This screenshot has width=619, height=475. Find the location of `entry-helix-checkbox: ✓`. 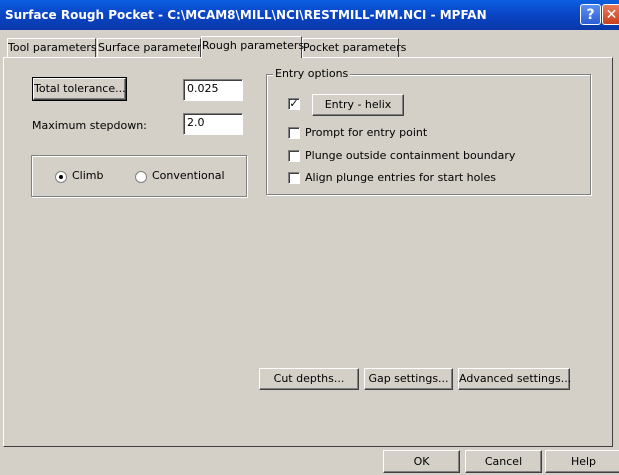

entry-helix-checkbox: ✓ is located at coordinates (294, 104).